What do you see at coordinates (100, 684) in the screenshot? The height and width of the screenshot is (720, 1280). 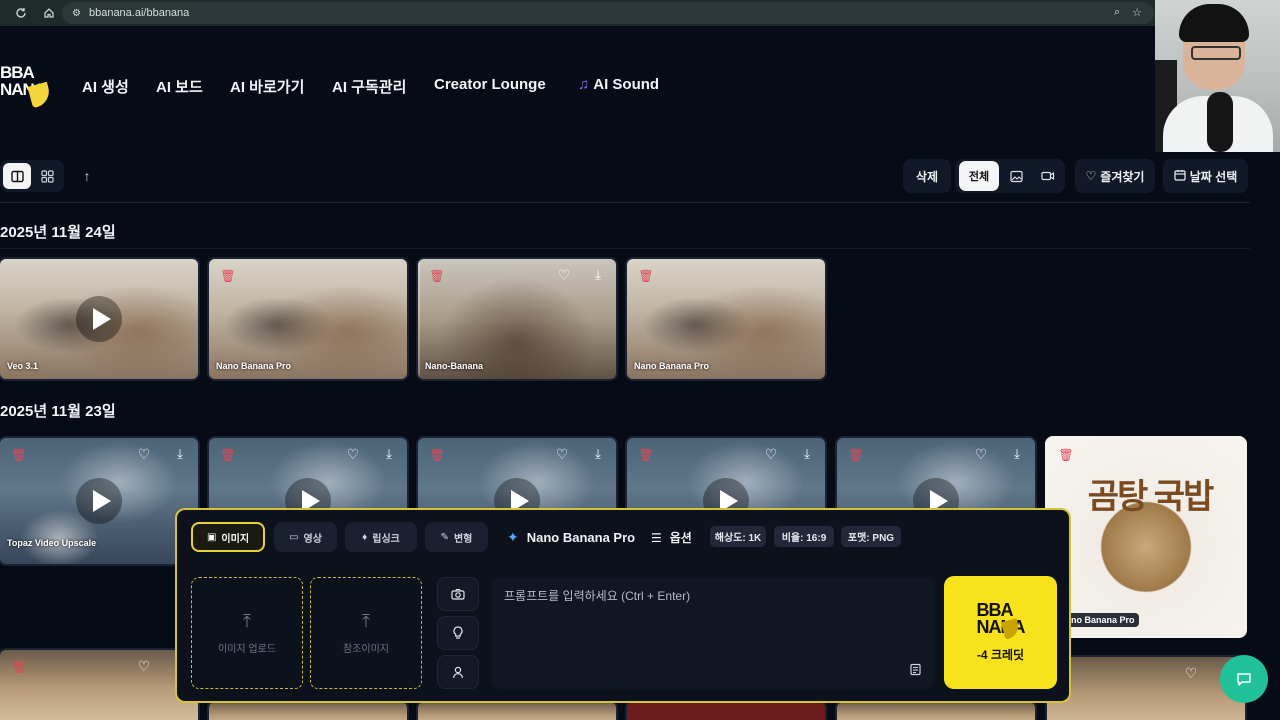 I see `media-card: 🗑 ♡` at bounding box center [100, 684].